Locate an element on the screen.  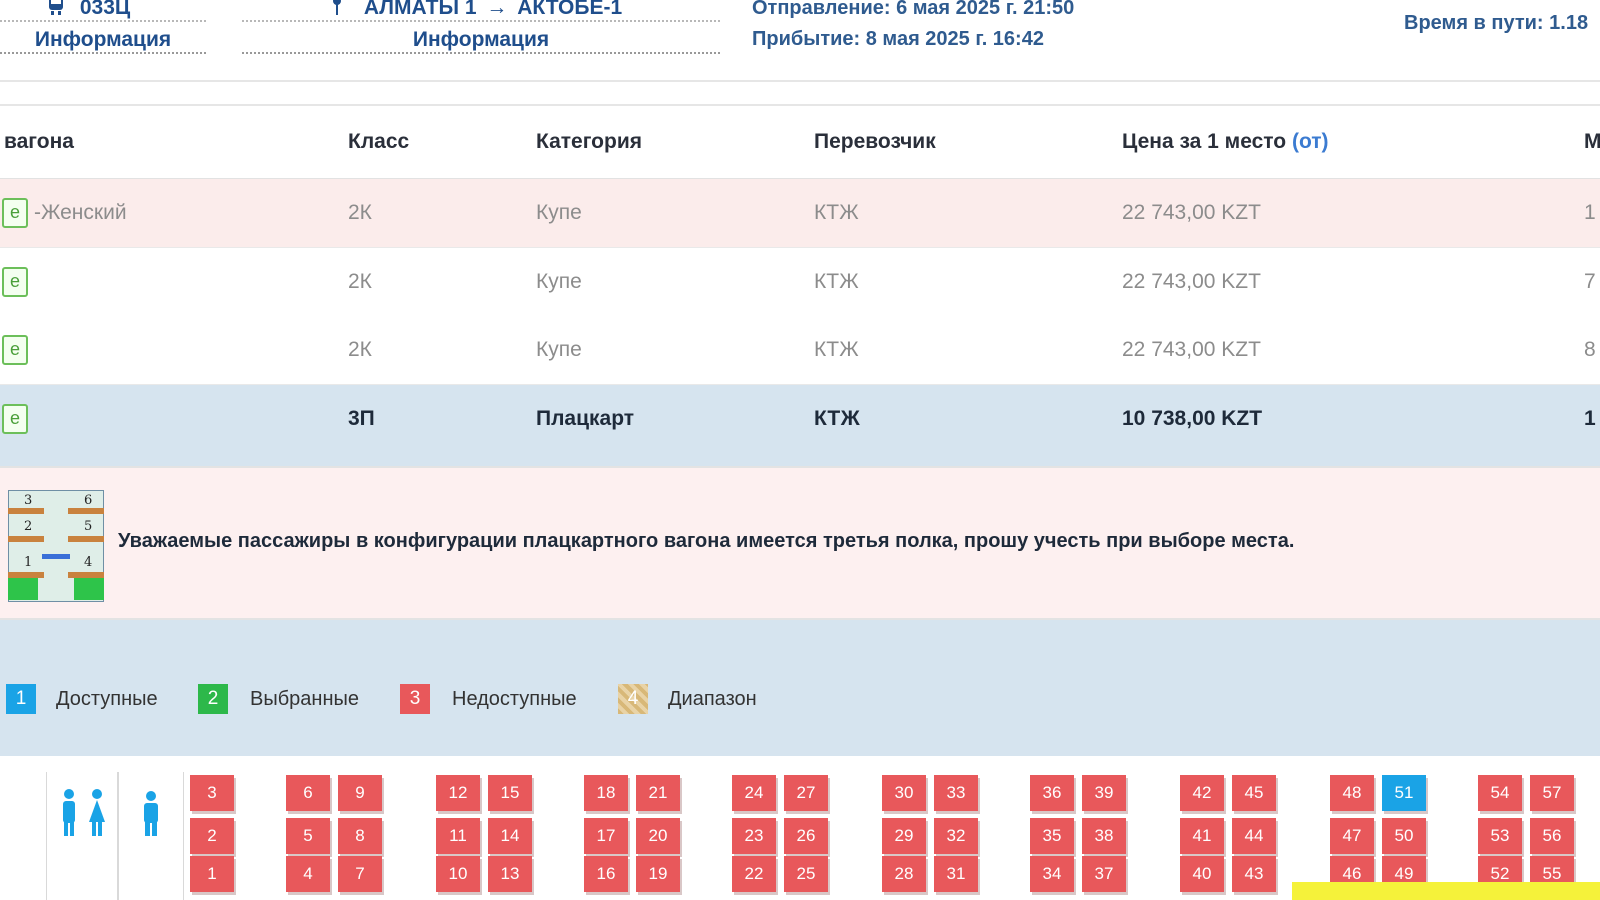
seat-unavailable: 42 is located at coordinates (1202, 793).